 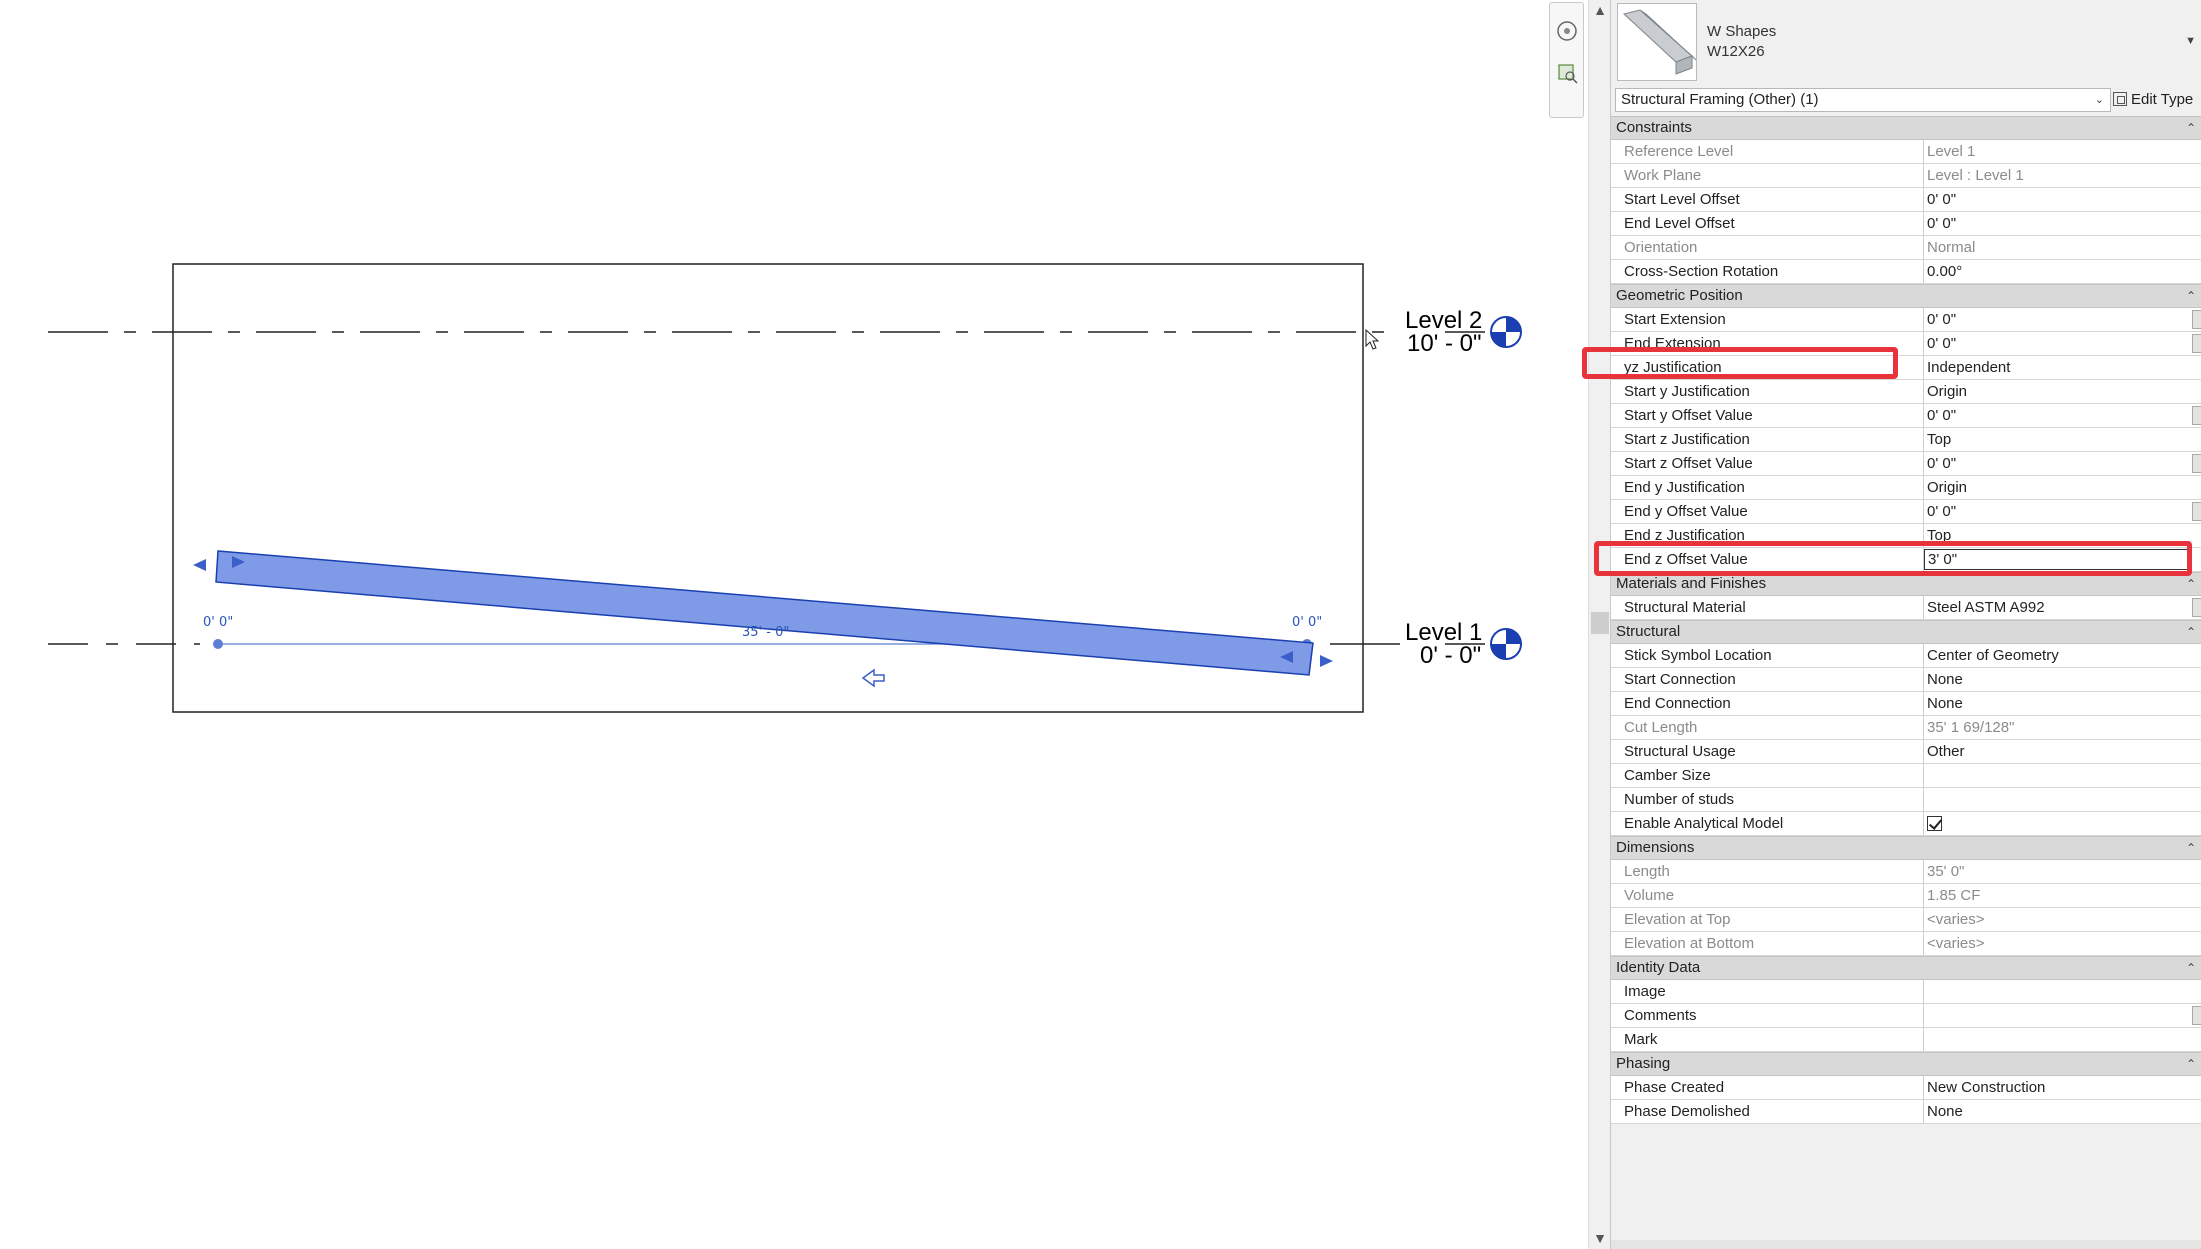 What do you see at coordinates (1506, 644) in the screenshot?
I see `level-1-head-icon` at bounding box center [1506, 644].